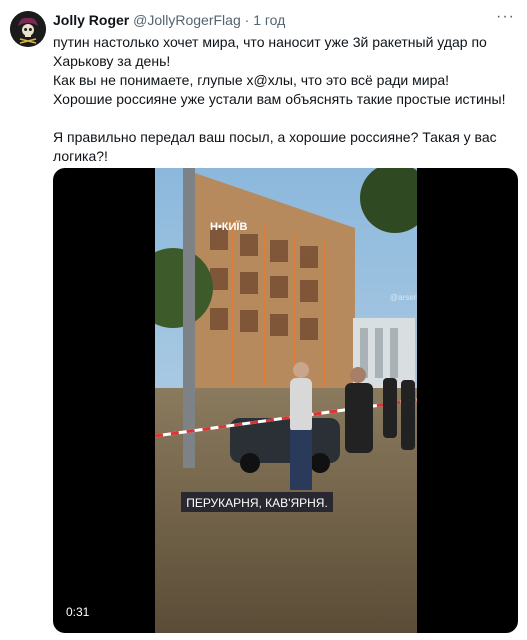  Describe the element at coordinates (257, 503) in the screenshot. I see `video-caption: ПЕРУКАРНЯ, КАВ'ЯРНЯ.` at that location.